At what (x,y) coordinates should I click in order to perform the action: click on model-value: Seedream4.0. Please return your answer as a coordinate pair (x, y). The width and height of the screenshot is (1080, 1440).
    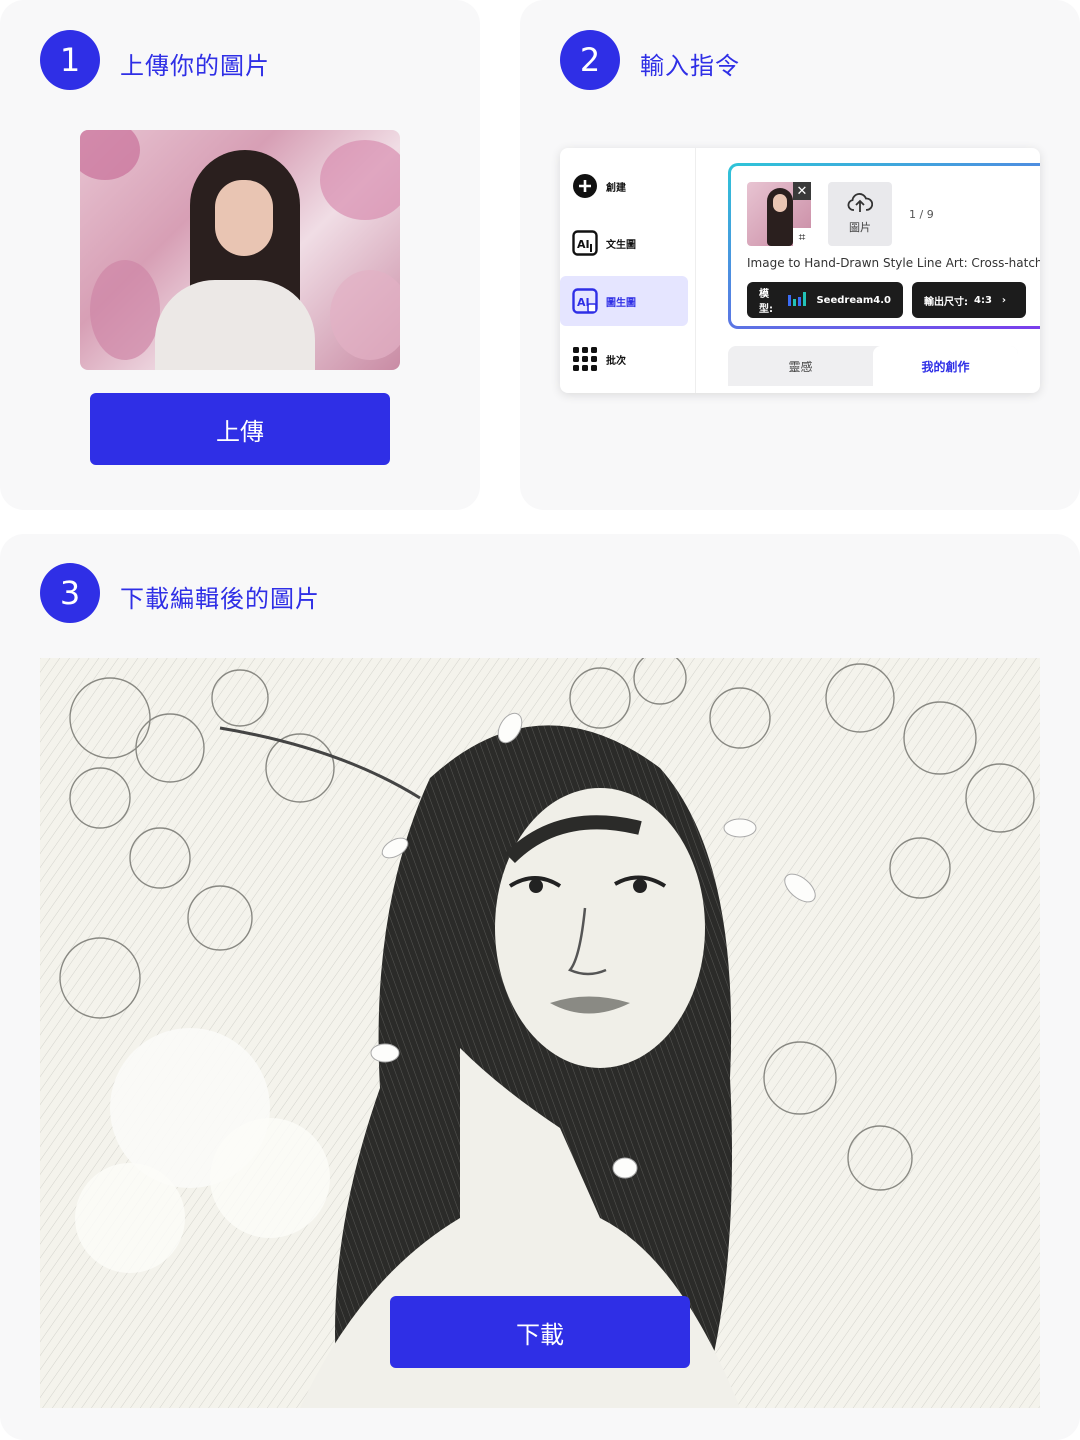
    Looking at the image, I should click on (853, 300).